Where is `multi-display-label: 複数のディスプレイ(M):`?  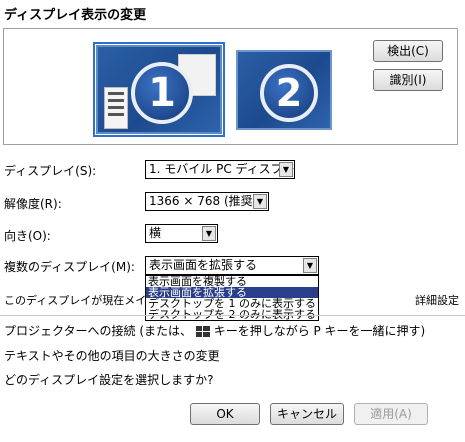
multi-display-label: 複数のディスプレイ(M): is located at coordinates (69, 267).